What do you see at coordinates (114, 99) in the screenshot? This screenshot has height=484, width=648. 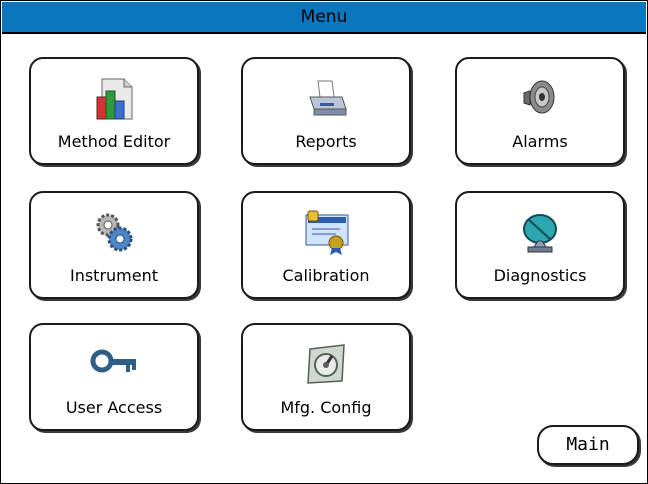 I see `method-editor-icon` at bounding box center [114, 99].